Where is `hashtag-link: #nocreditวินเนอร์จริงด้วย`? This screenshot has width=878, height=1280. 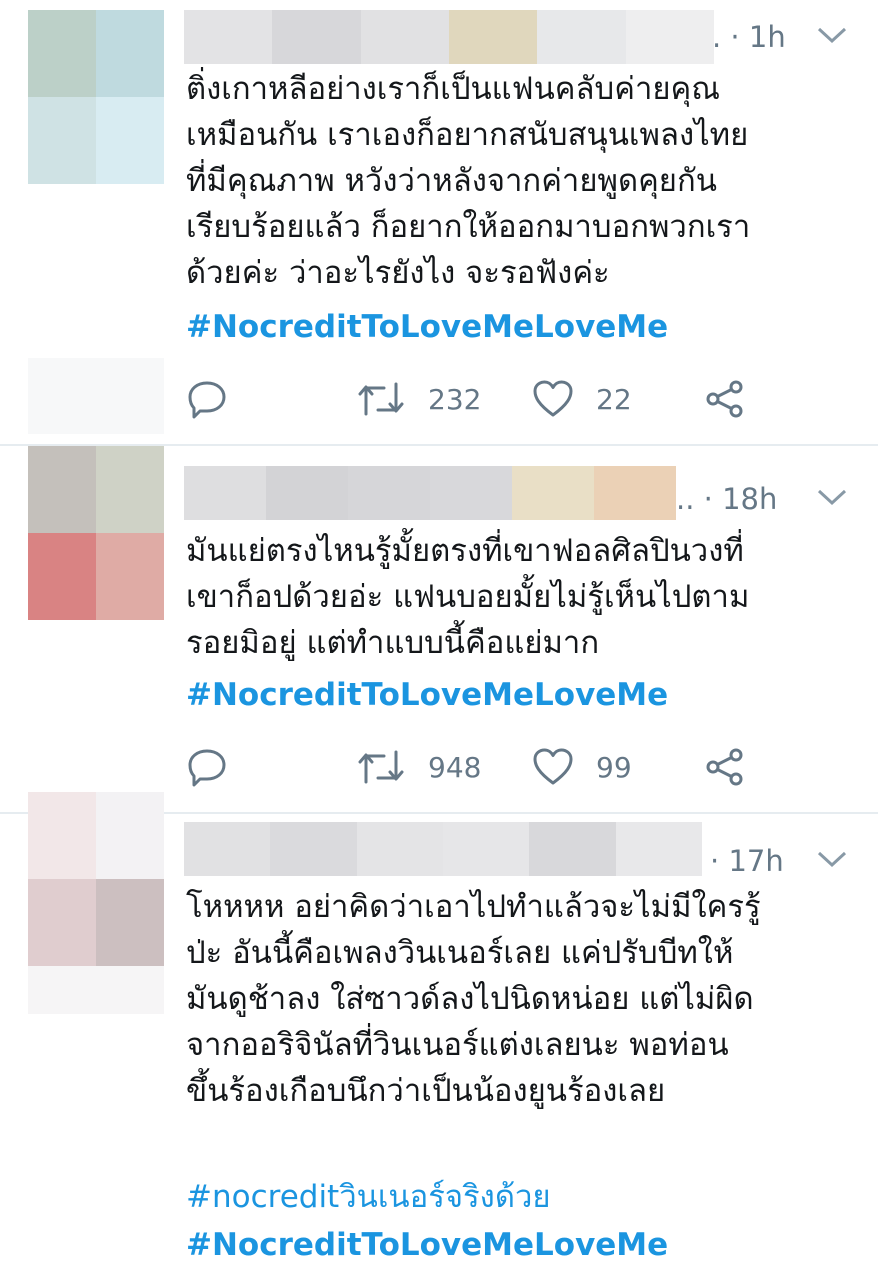 hashtag-link: #nocreditวินเนอร์จริงด้วย is located at coordinates (521, 1197).